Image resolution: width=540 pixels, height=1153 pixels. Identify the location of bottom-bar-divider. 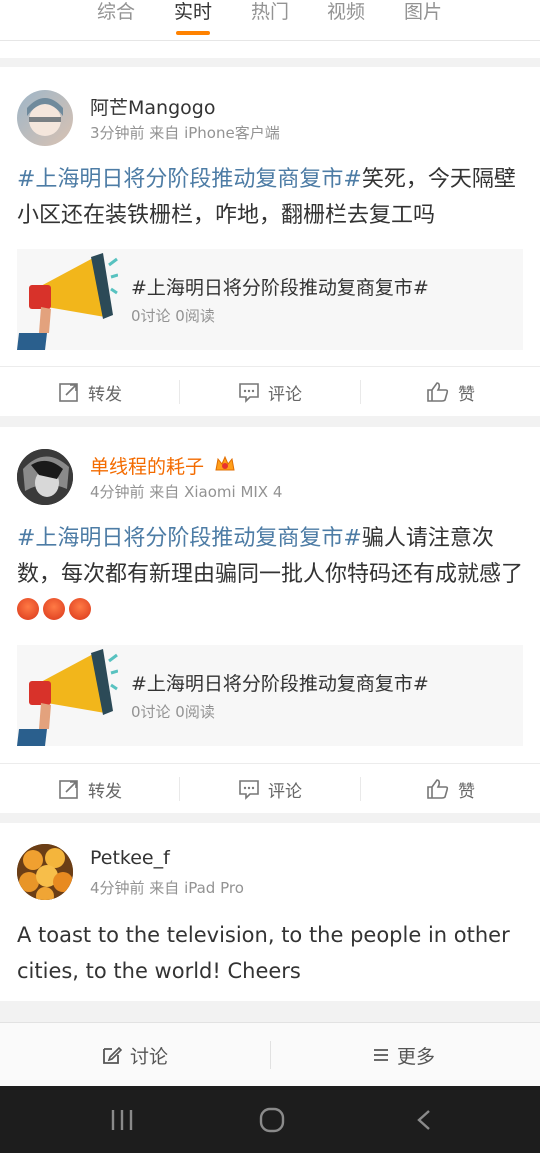
(270, 1055).